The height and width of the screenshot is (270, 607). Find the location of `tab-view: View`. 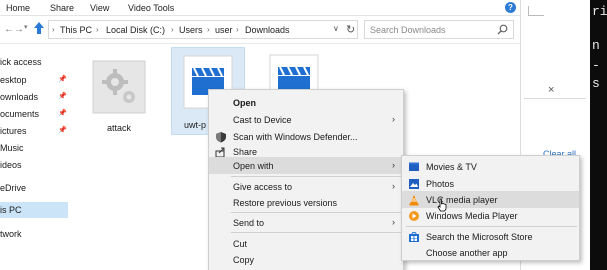

tab-view: View is located at coordinates (99, 8).